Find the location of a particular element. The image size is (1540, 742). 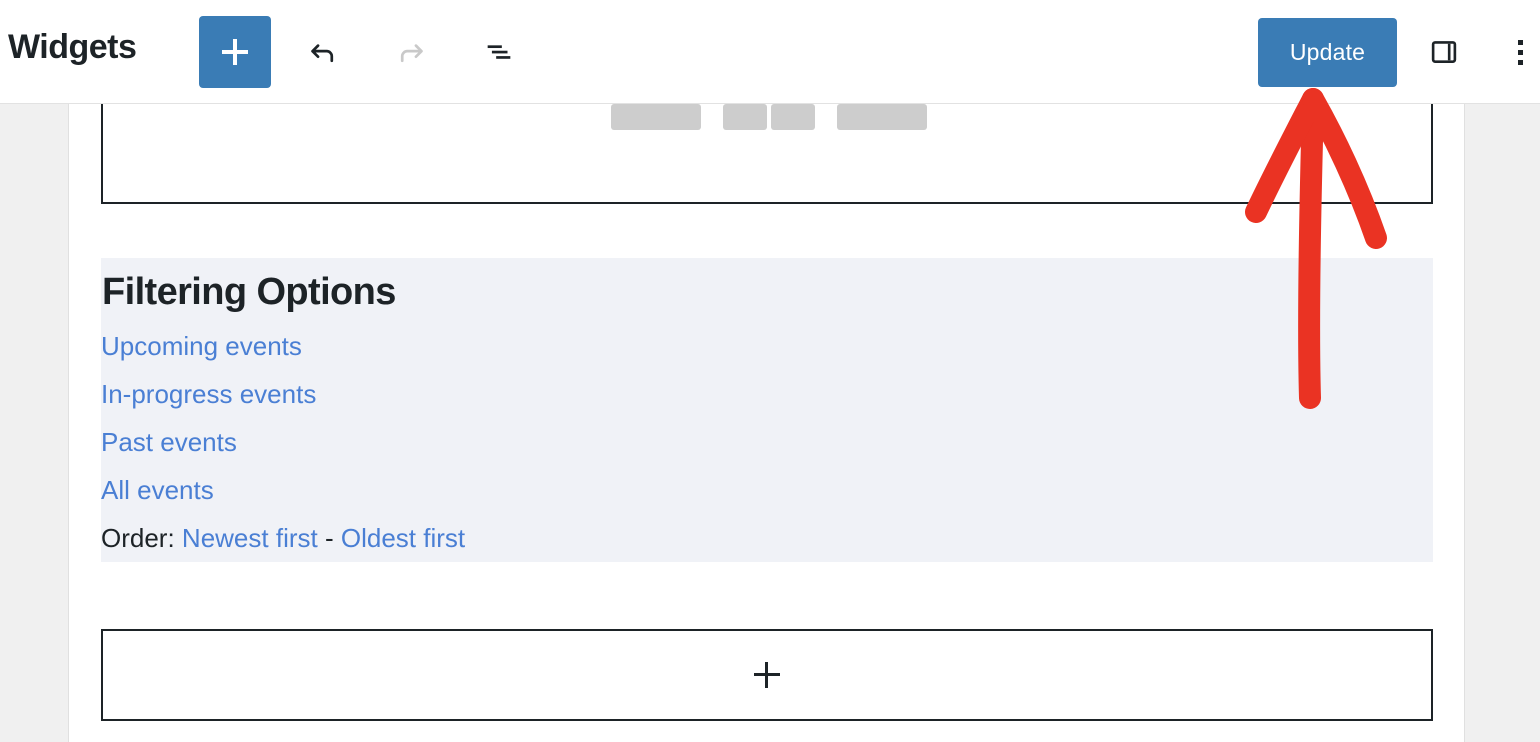

redo-arrow-icon is located at coordinates (411, 53).